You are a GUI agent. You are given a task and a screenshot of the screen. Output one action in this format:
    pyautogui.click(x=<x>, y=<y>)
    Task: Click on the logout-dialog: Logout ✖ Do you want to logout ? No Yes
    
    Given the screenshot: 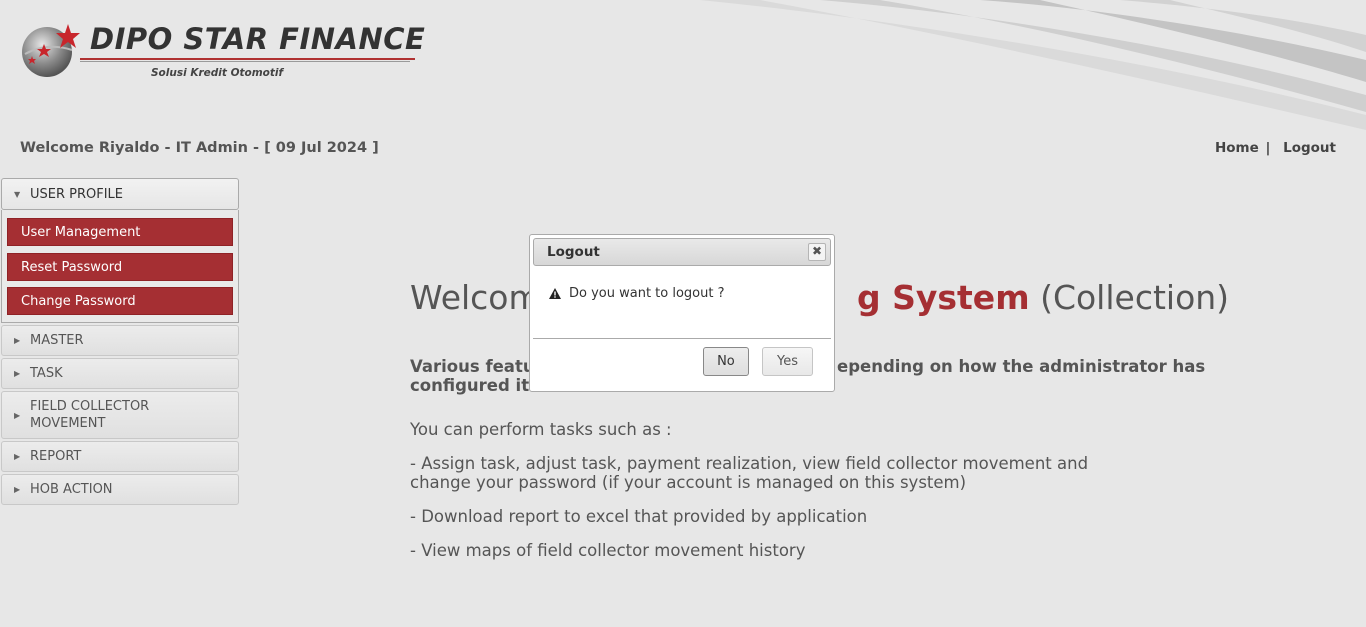 What is the action you would take?
    pyautogui.click(x=682, y=313)
    